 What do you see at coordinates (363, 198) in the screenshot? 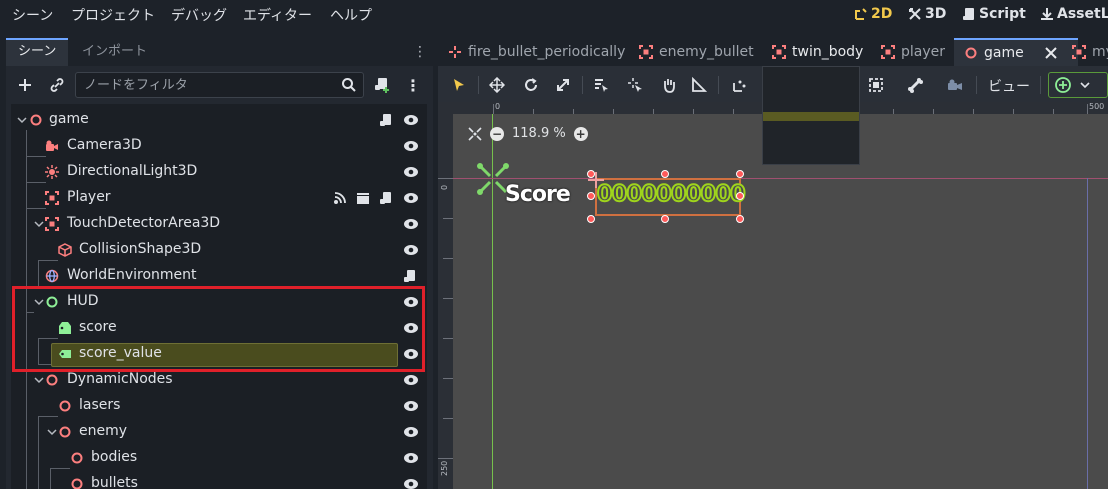
I see `clapperboard-icon` at bounding box center [363, 198].